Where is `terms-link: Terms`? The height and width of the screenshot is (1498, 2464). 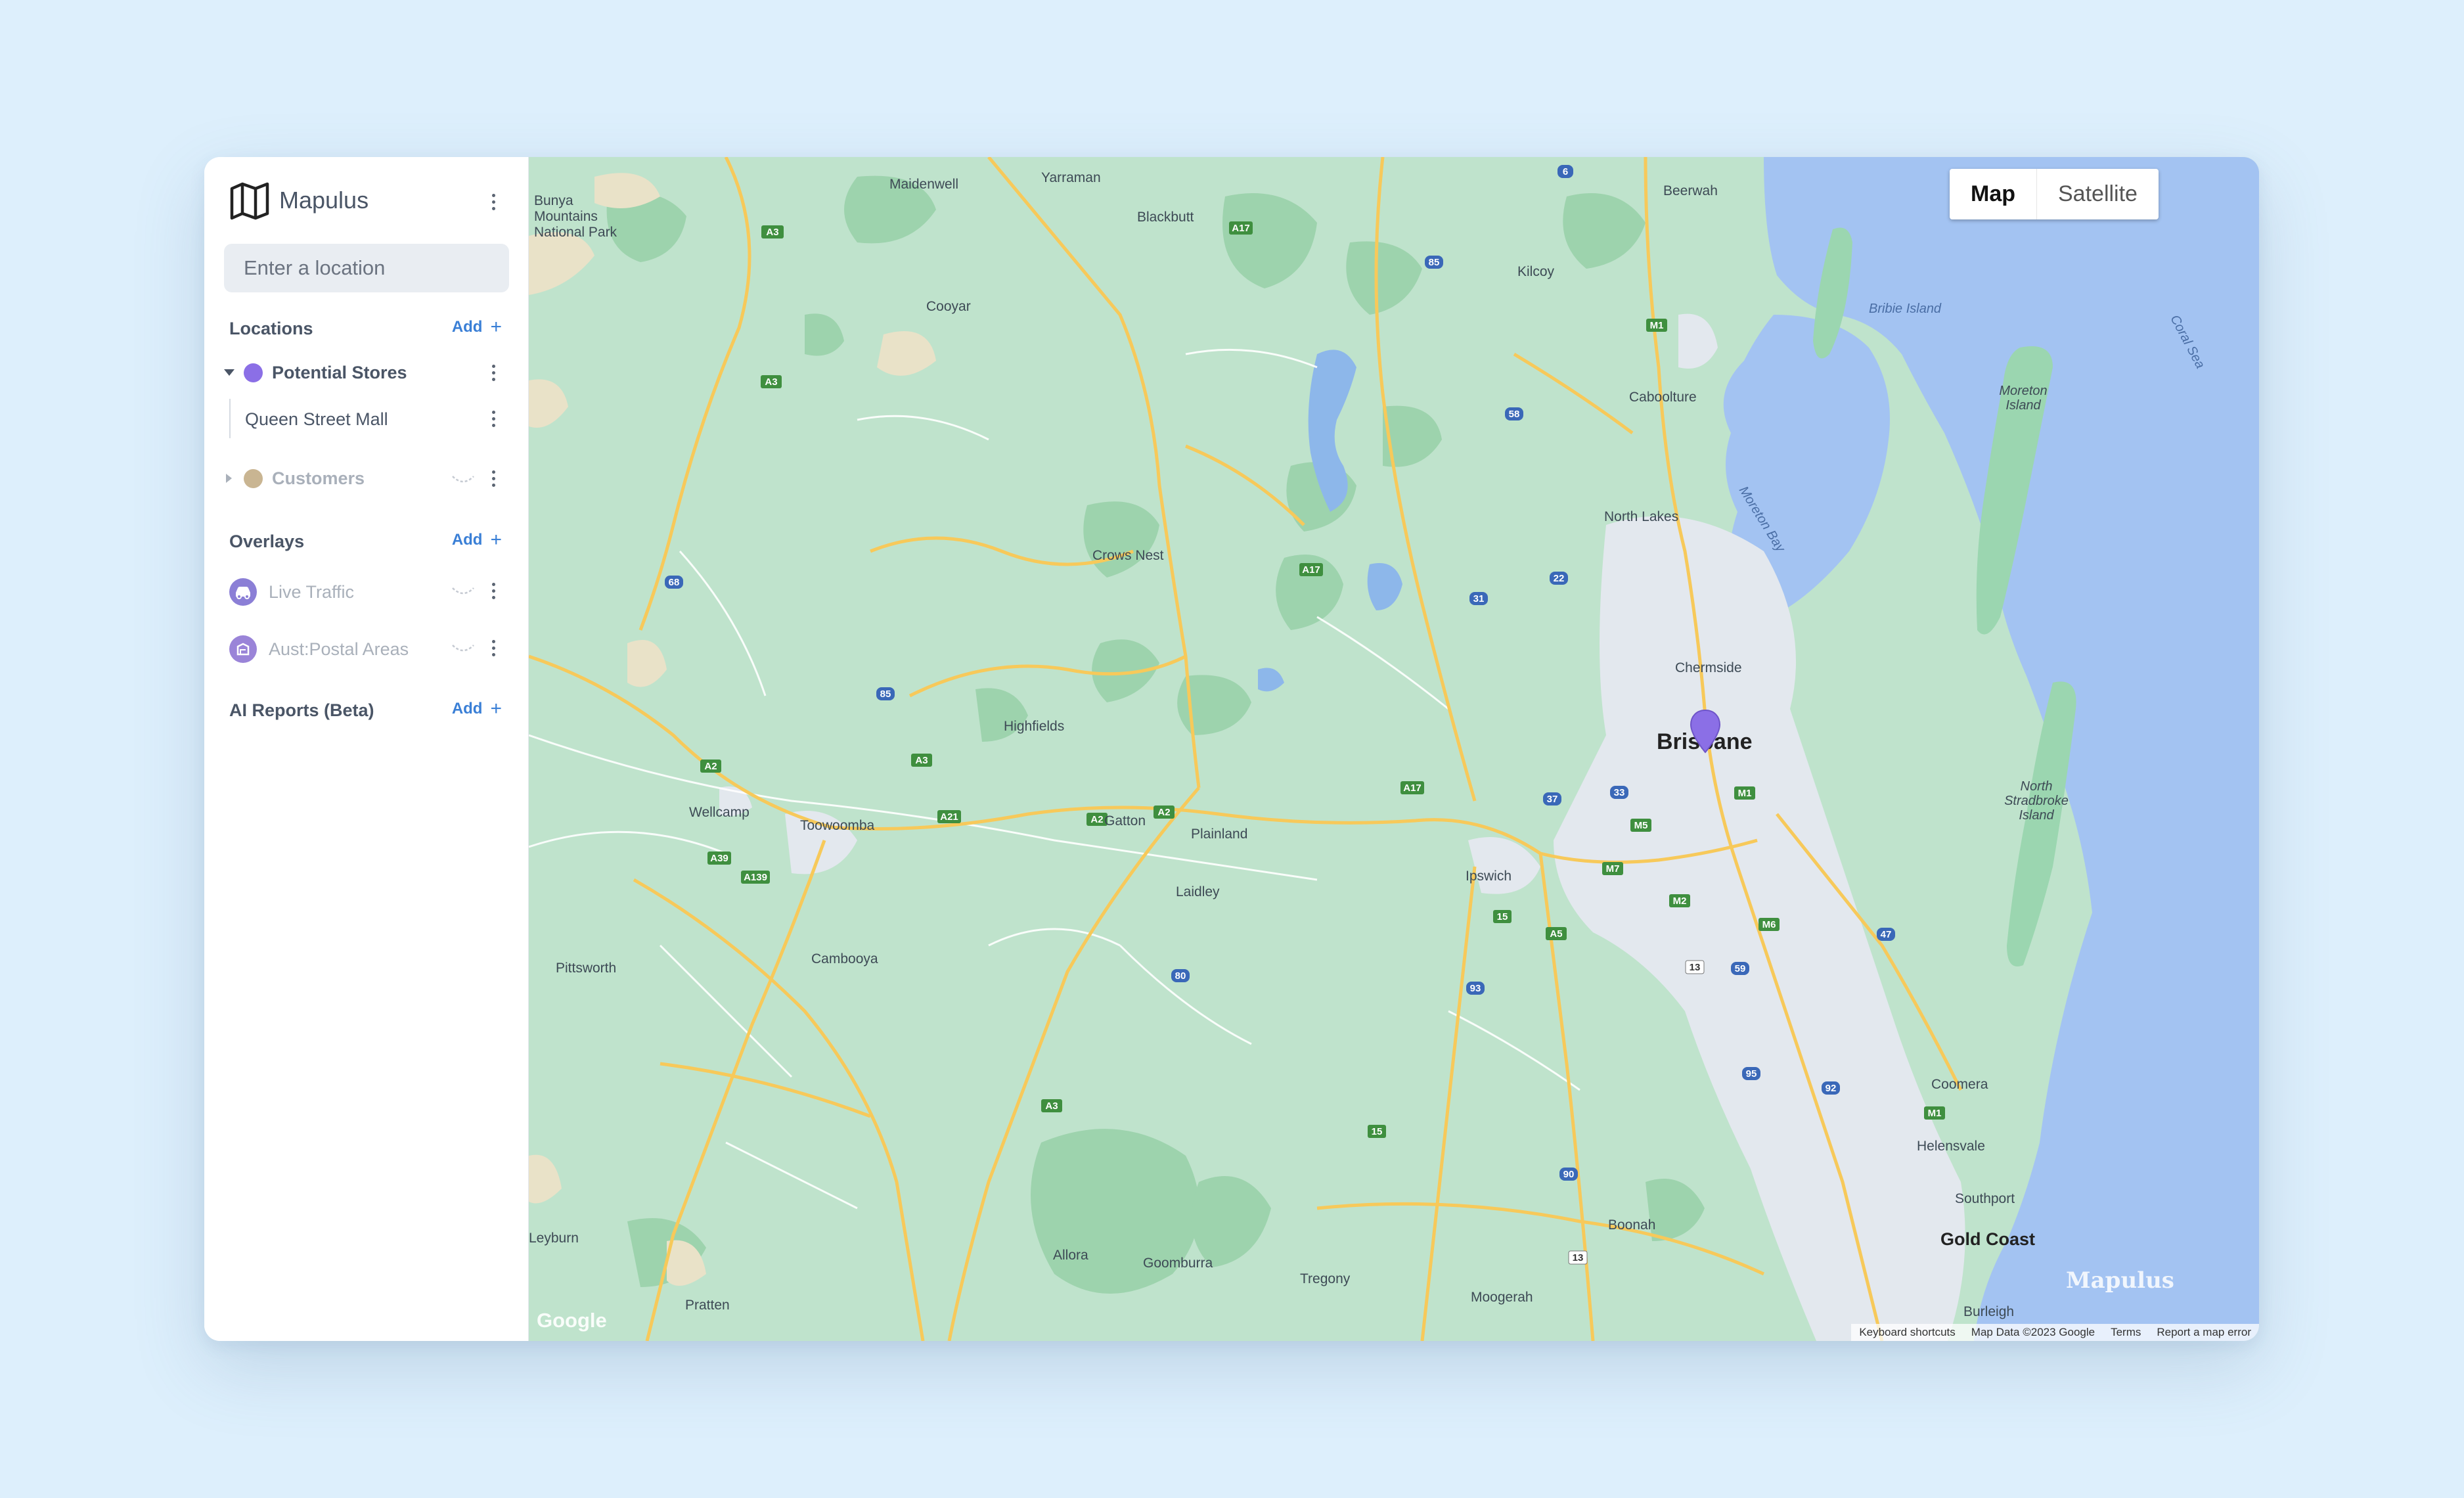
terms-link: Terms is located at coordinates (2126, 1332).